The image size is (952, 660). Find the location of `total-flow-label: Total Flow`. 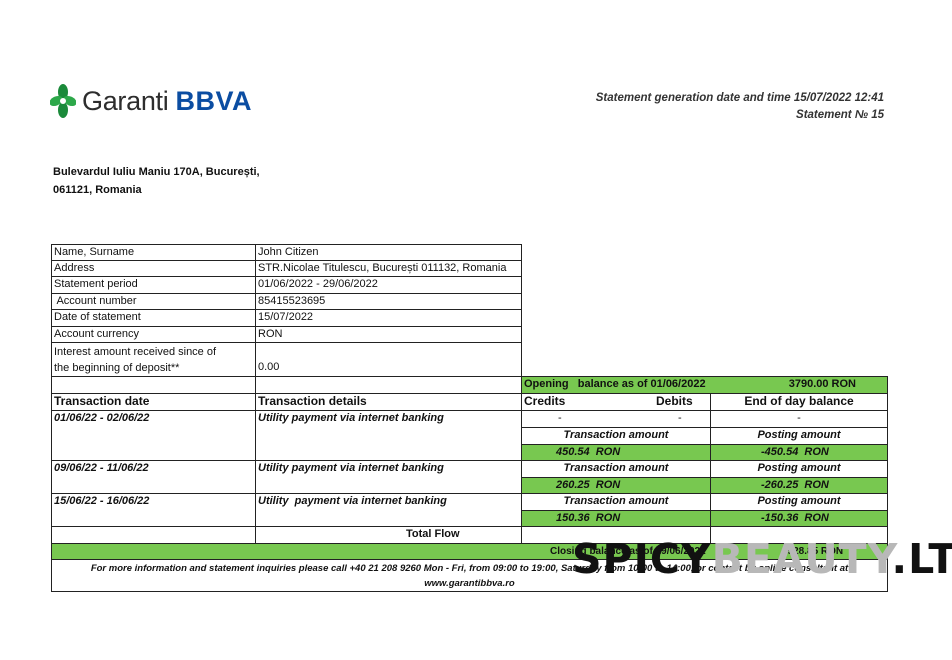

total-flow-label: Total Flow is located at coordinates (388, 535).